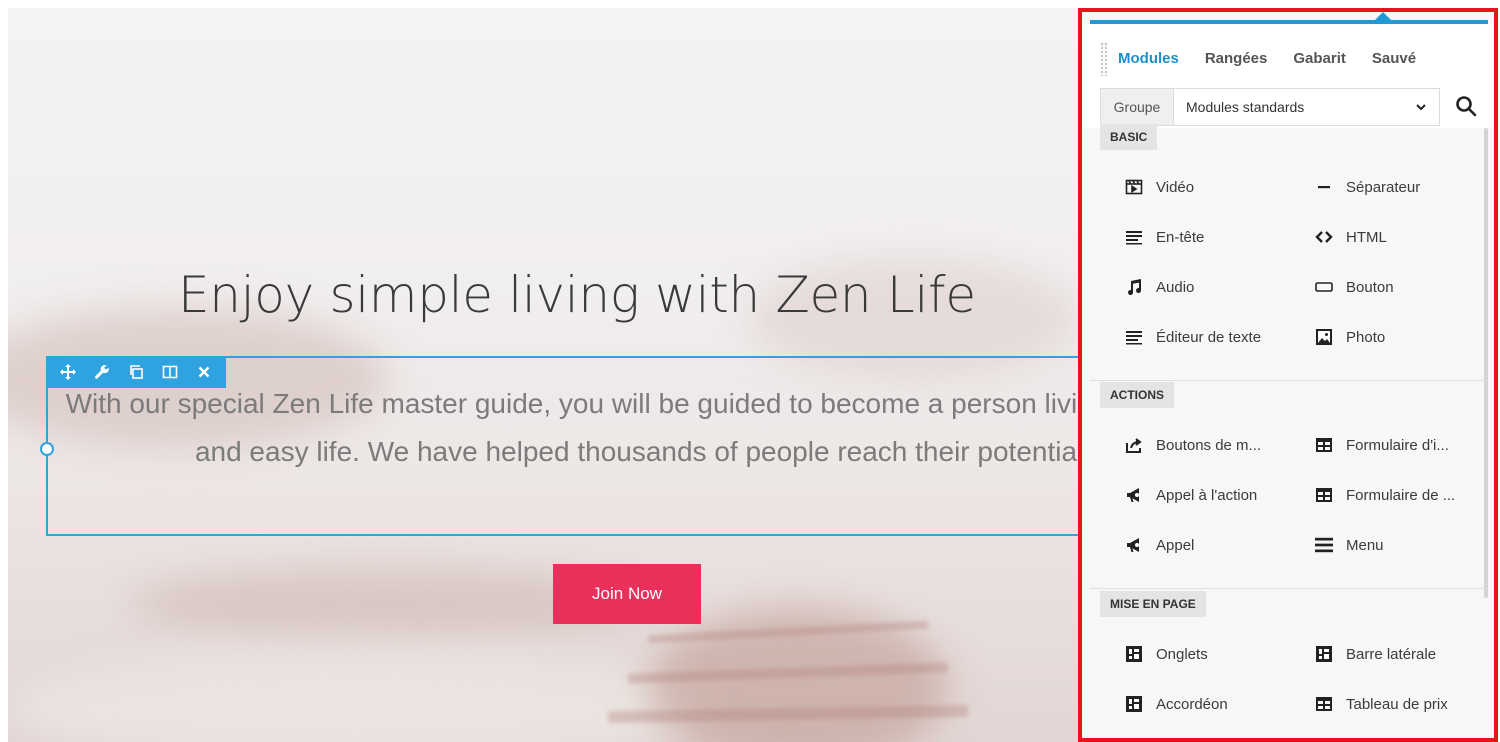 Image resolution: width=1500 pixels, height=742 pixels. I want to click on module-label: Appel à l'action, so click(1207, 495).